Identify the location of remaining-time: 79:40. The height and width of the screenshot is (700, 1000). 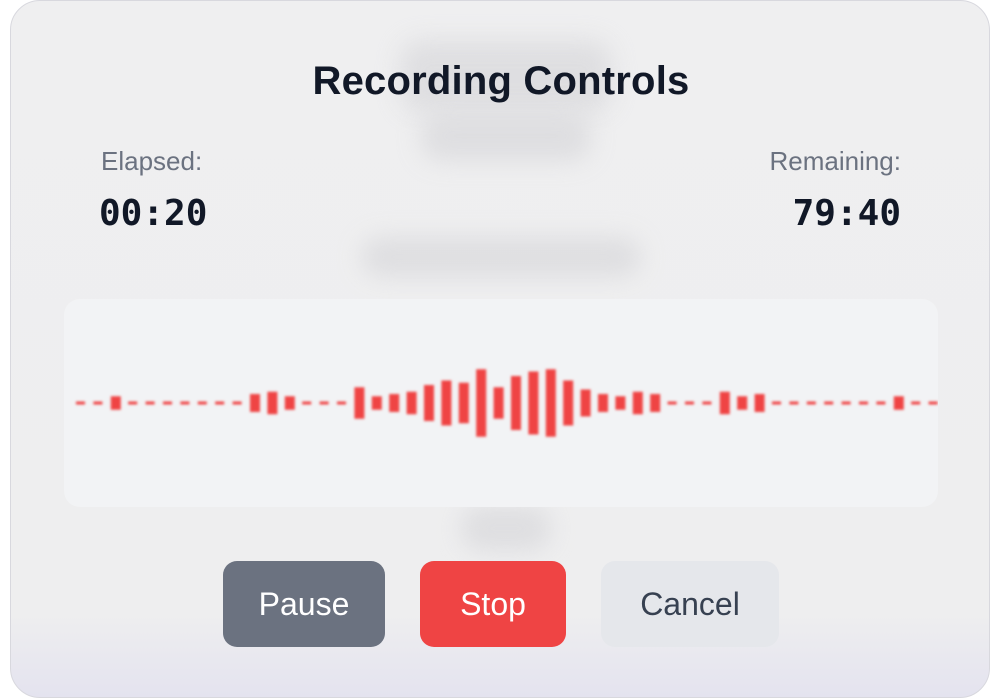
(846, 213).